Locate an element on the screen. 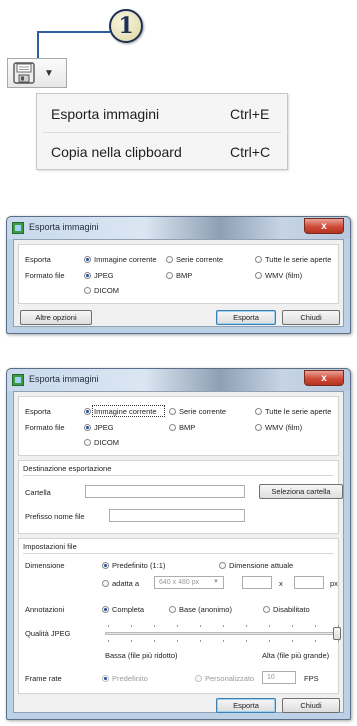 This screenshot has height=726, width=357. menu-item-copia-clipboard: Copia nella clipboard Ctrl+C is located at coordinates (162, 151).